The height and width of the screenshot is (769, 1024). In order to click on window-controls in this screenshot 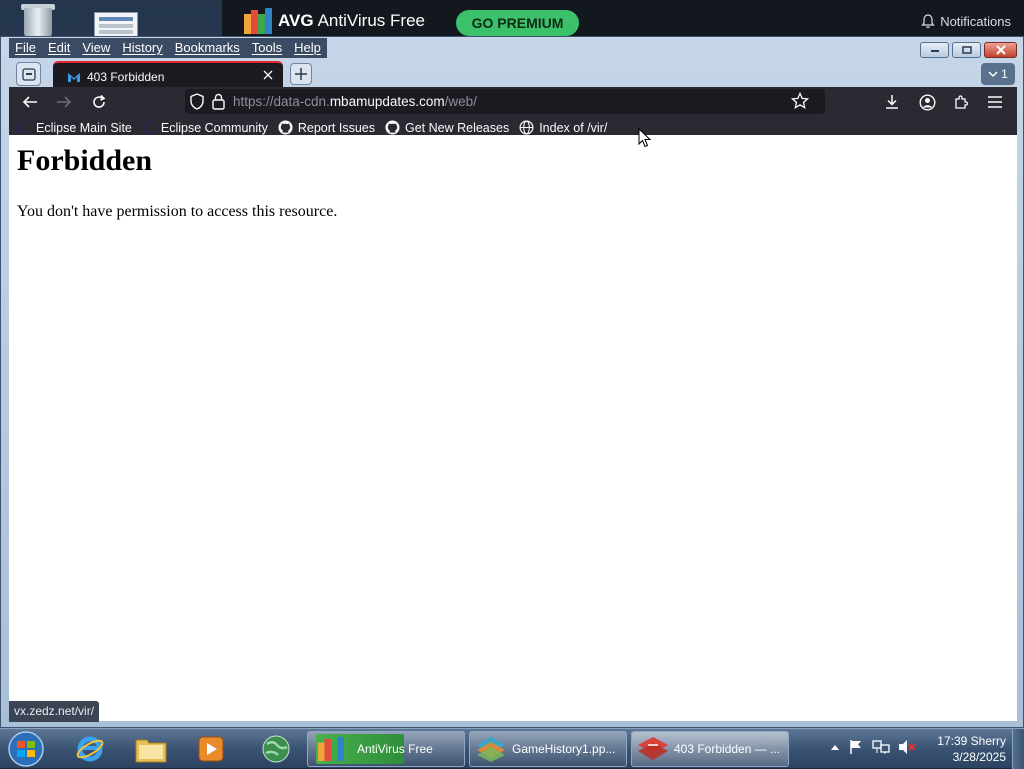, I will do `click(968, 50)`.